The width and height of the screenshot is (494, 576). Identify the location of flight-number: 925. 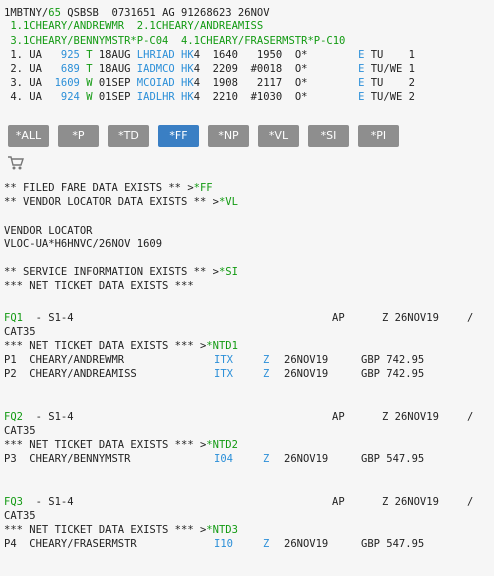
(64, 55).